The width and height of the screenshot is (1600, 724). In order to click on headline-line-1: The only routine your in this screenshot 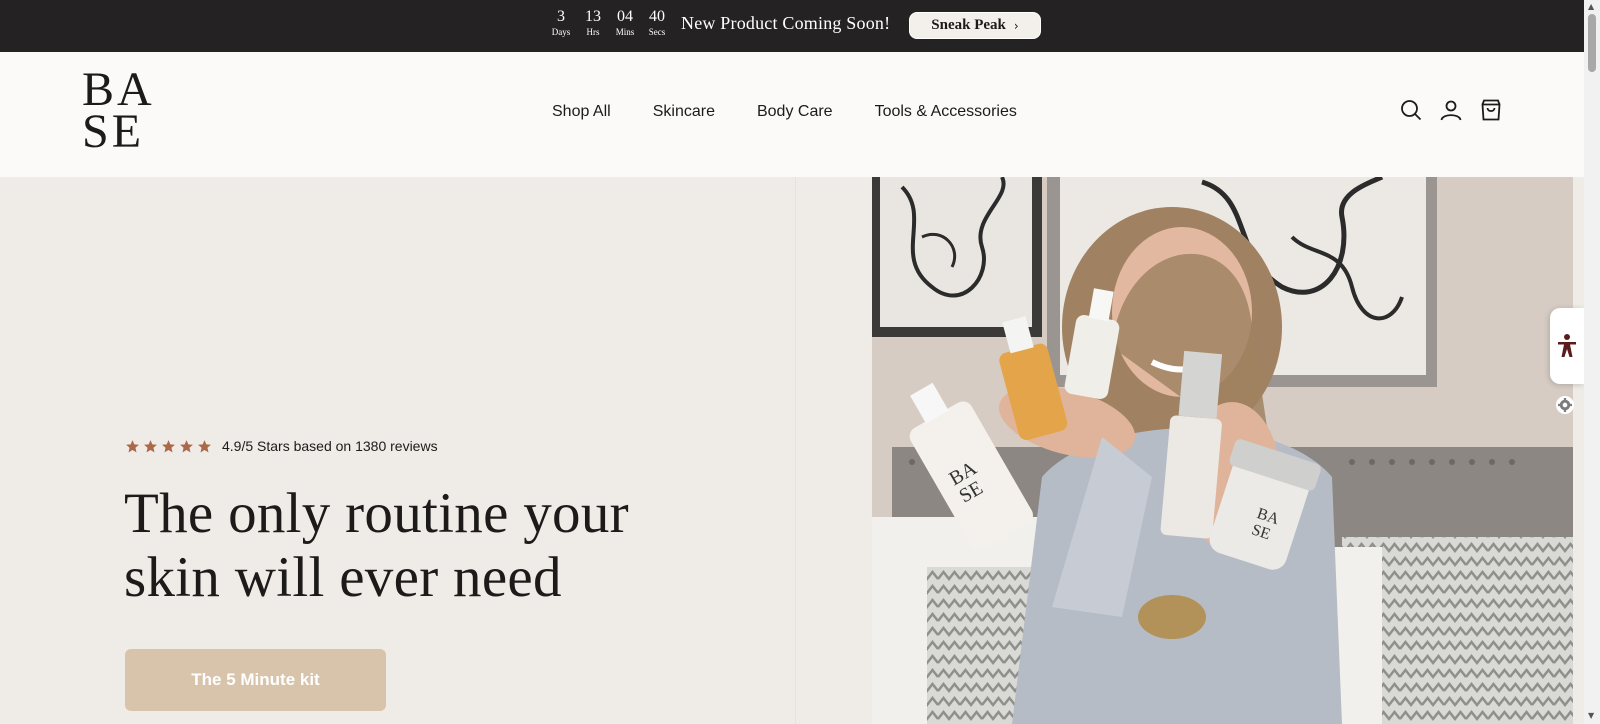, I will do `click(376, 513)`.